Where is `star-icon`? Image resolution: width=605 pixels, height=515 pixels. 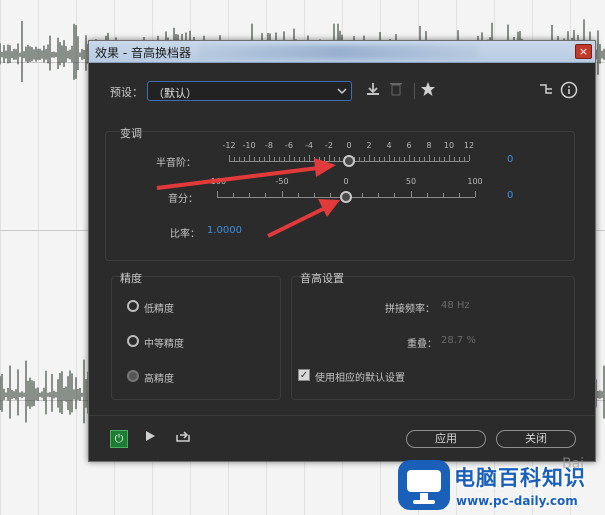
star-icon is located at coordinates (428, 91).